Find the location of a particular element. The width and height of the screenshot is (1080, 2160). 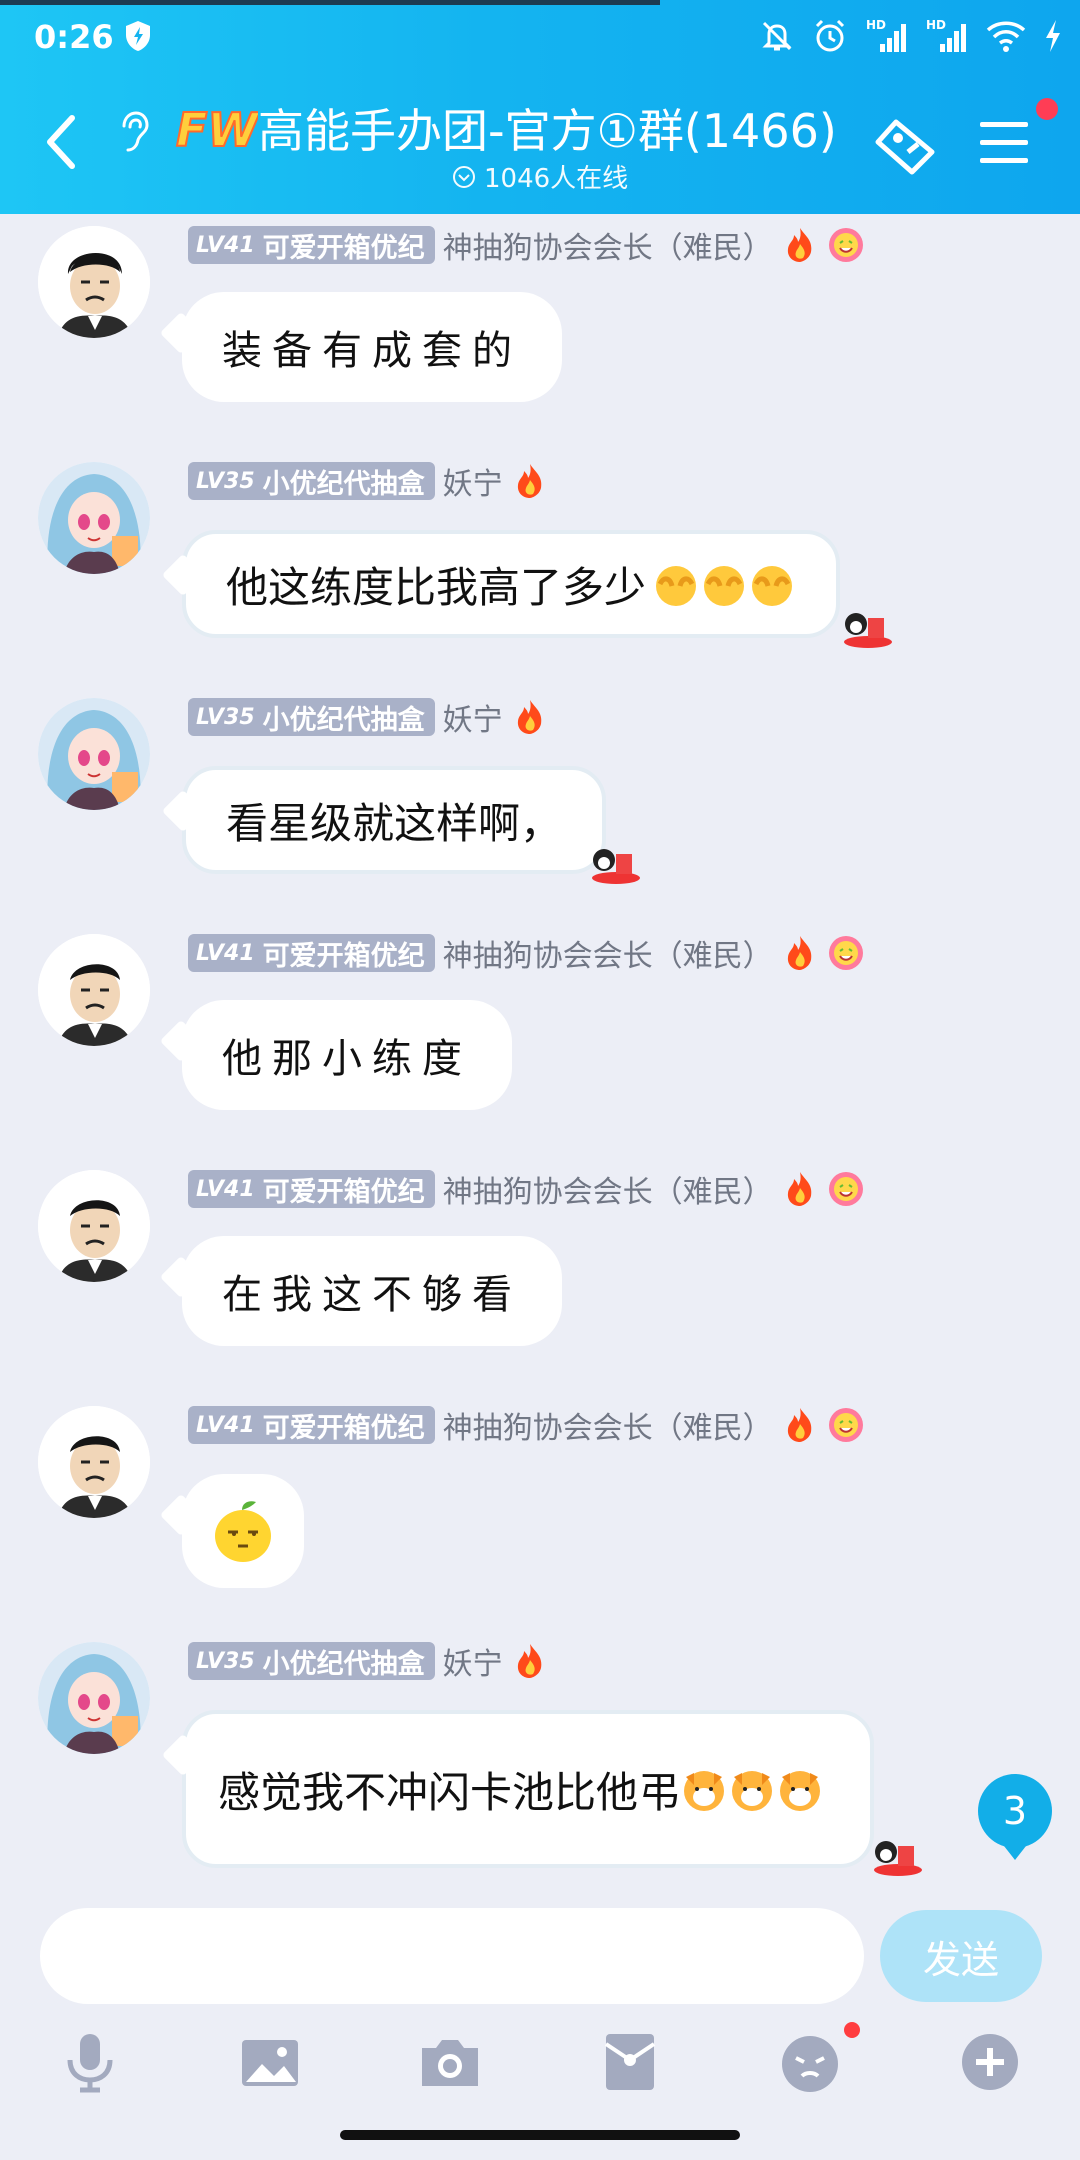

lemon-emoji-icon is located at coordinates (243, 1531).